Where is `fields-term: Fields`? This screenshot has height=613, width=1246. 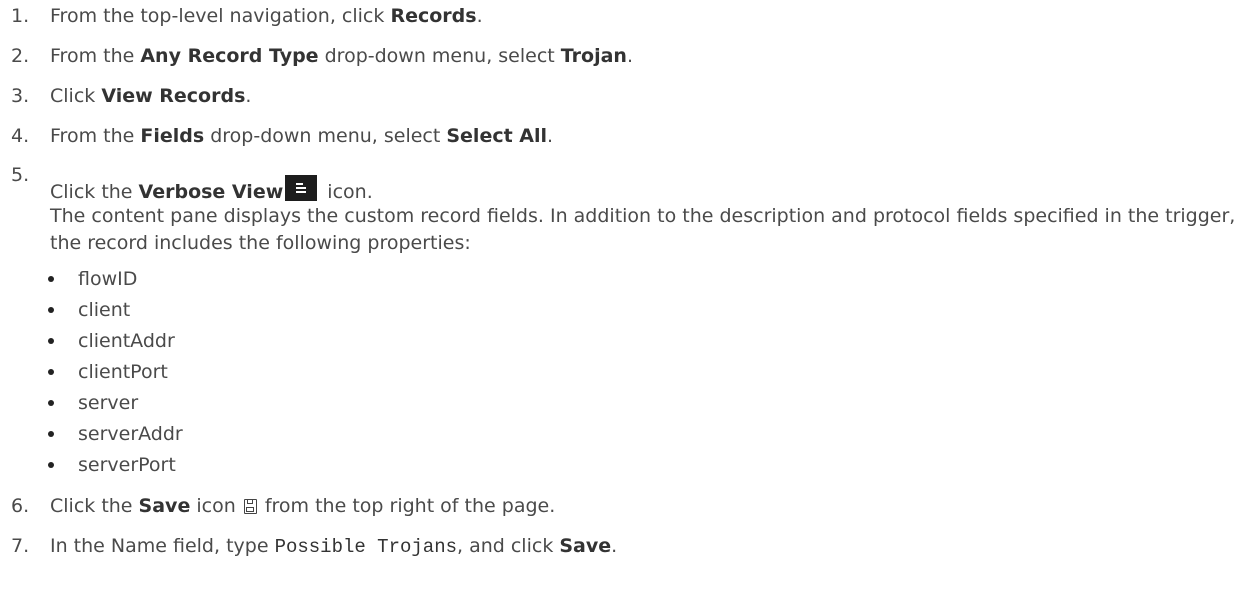 fields-term: Fields is located at coordinates (172, 136).